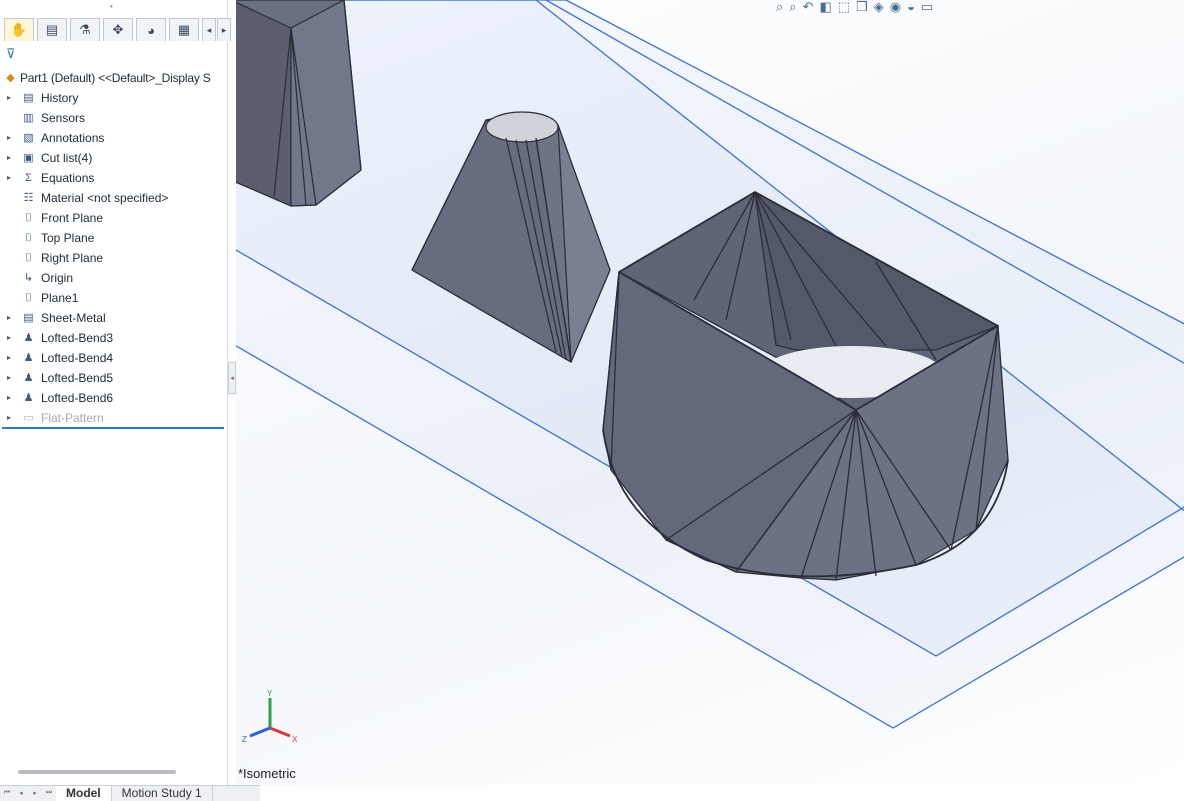 This screenshot has width=1184, height=801. Describe the element at coordinates (113, 428) in the screenshot. I see `rollback-bar` at that location.